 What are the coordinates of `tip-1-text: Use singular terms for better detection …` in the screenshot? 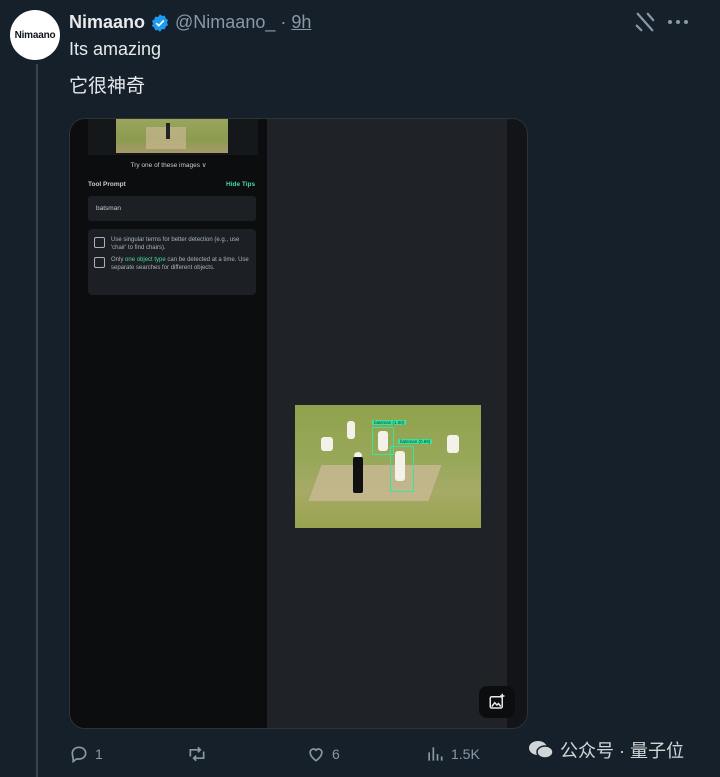 It's located at (175, 244).